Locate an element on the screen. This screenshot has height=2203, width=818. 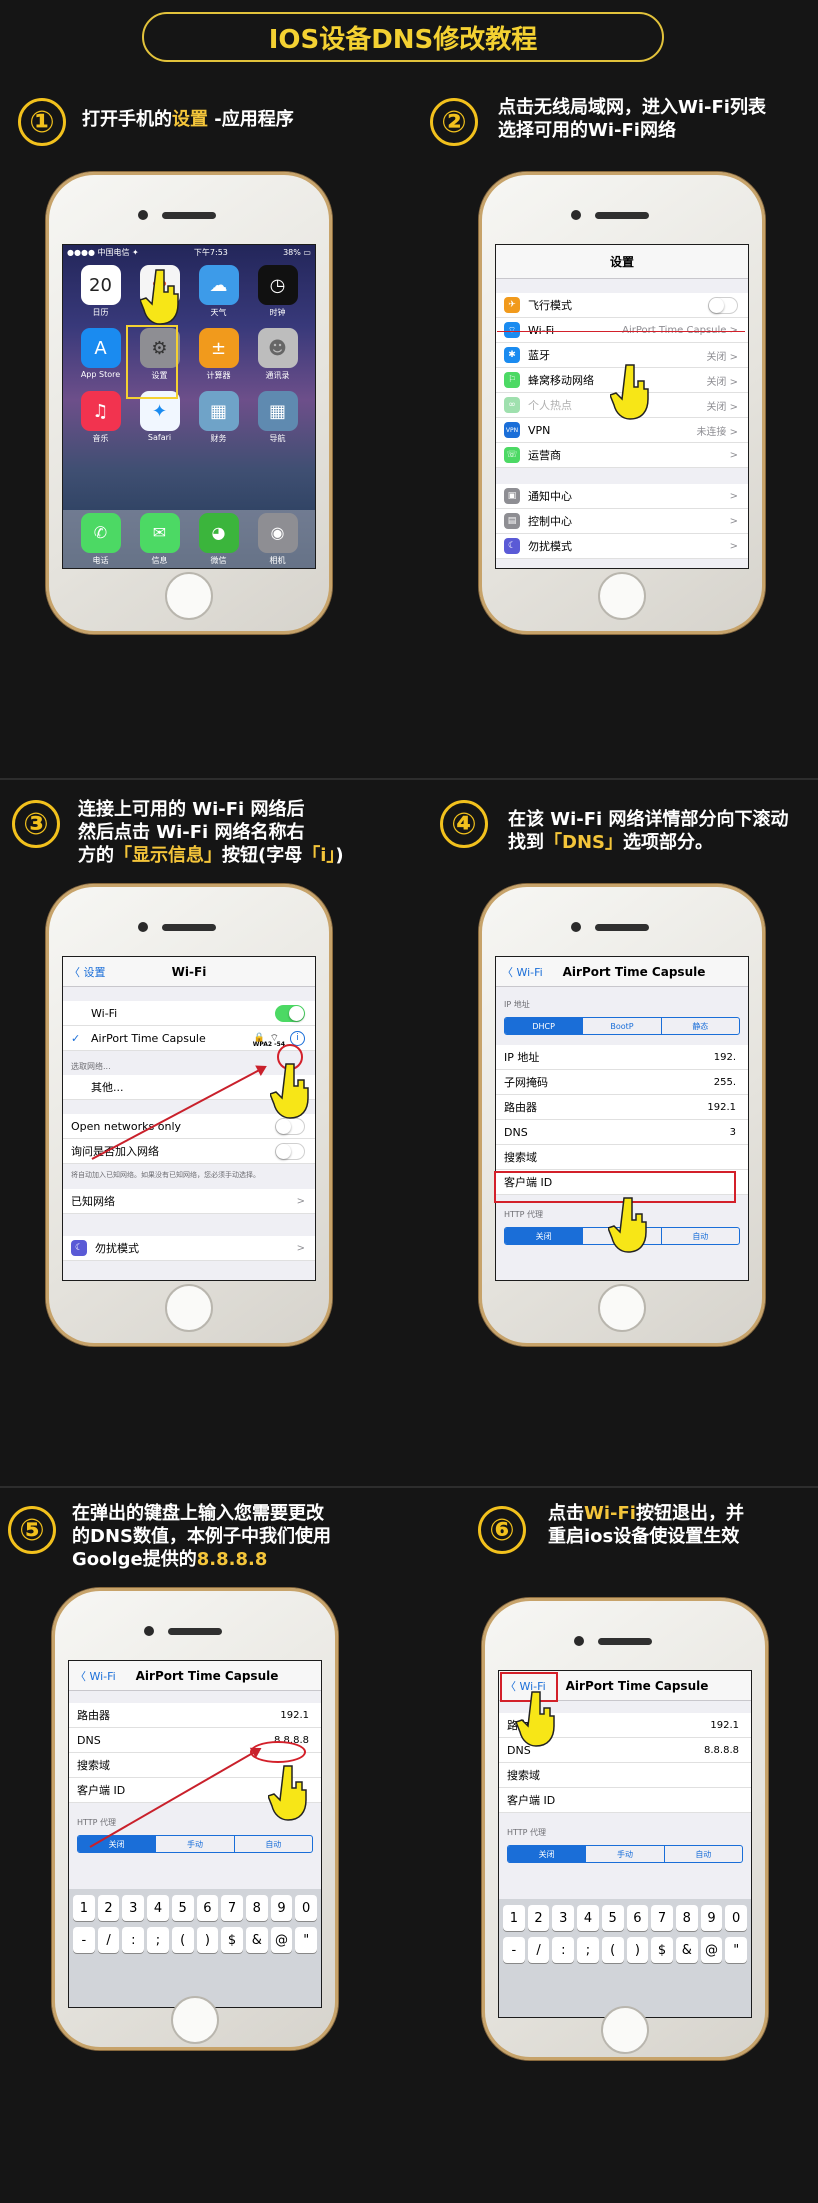
known-networks-row: 已知网络 > is located at coordinates (189, 1201).